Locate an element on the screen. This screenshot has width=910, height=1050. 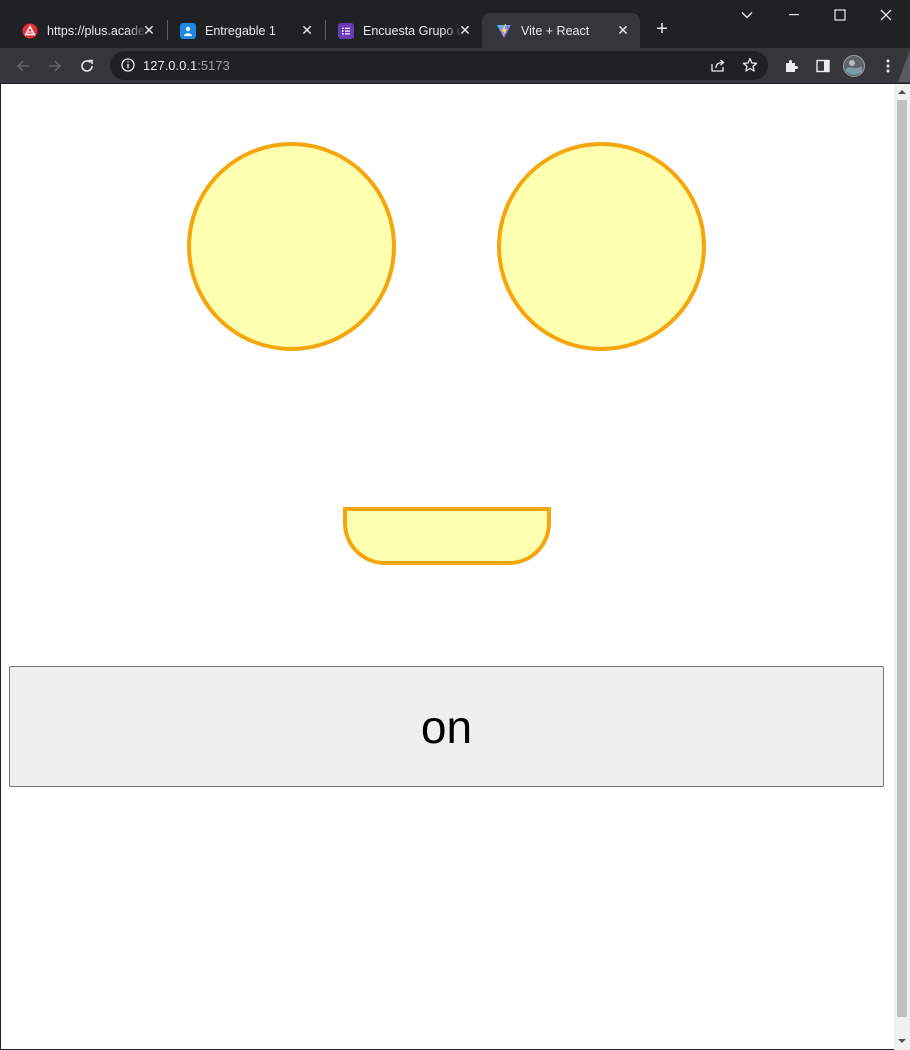
tab-title: Entregable 1 is located at coordinates (240, 30).